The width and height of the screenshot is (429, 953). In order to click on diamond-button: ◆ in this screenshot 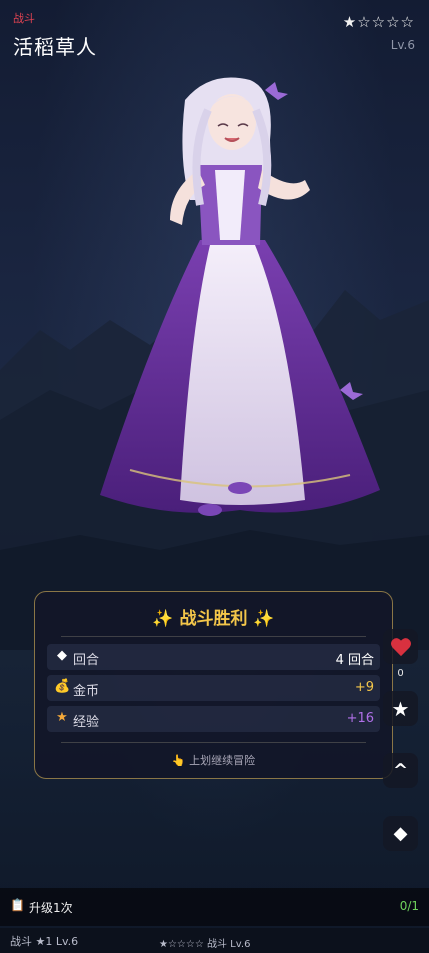, I will do `click(400, 833)`.